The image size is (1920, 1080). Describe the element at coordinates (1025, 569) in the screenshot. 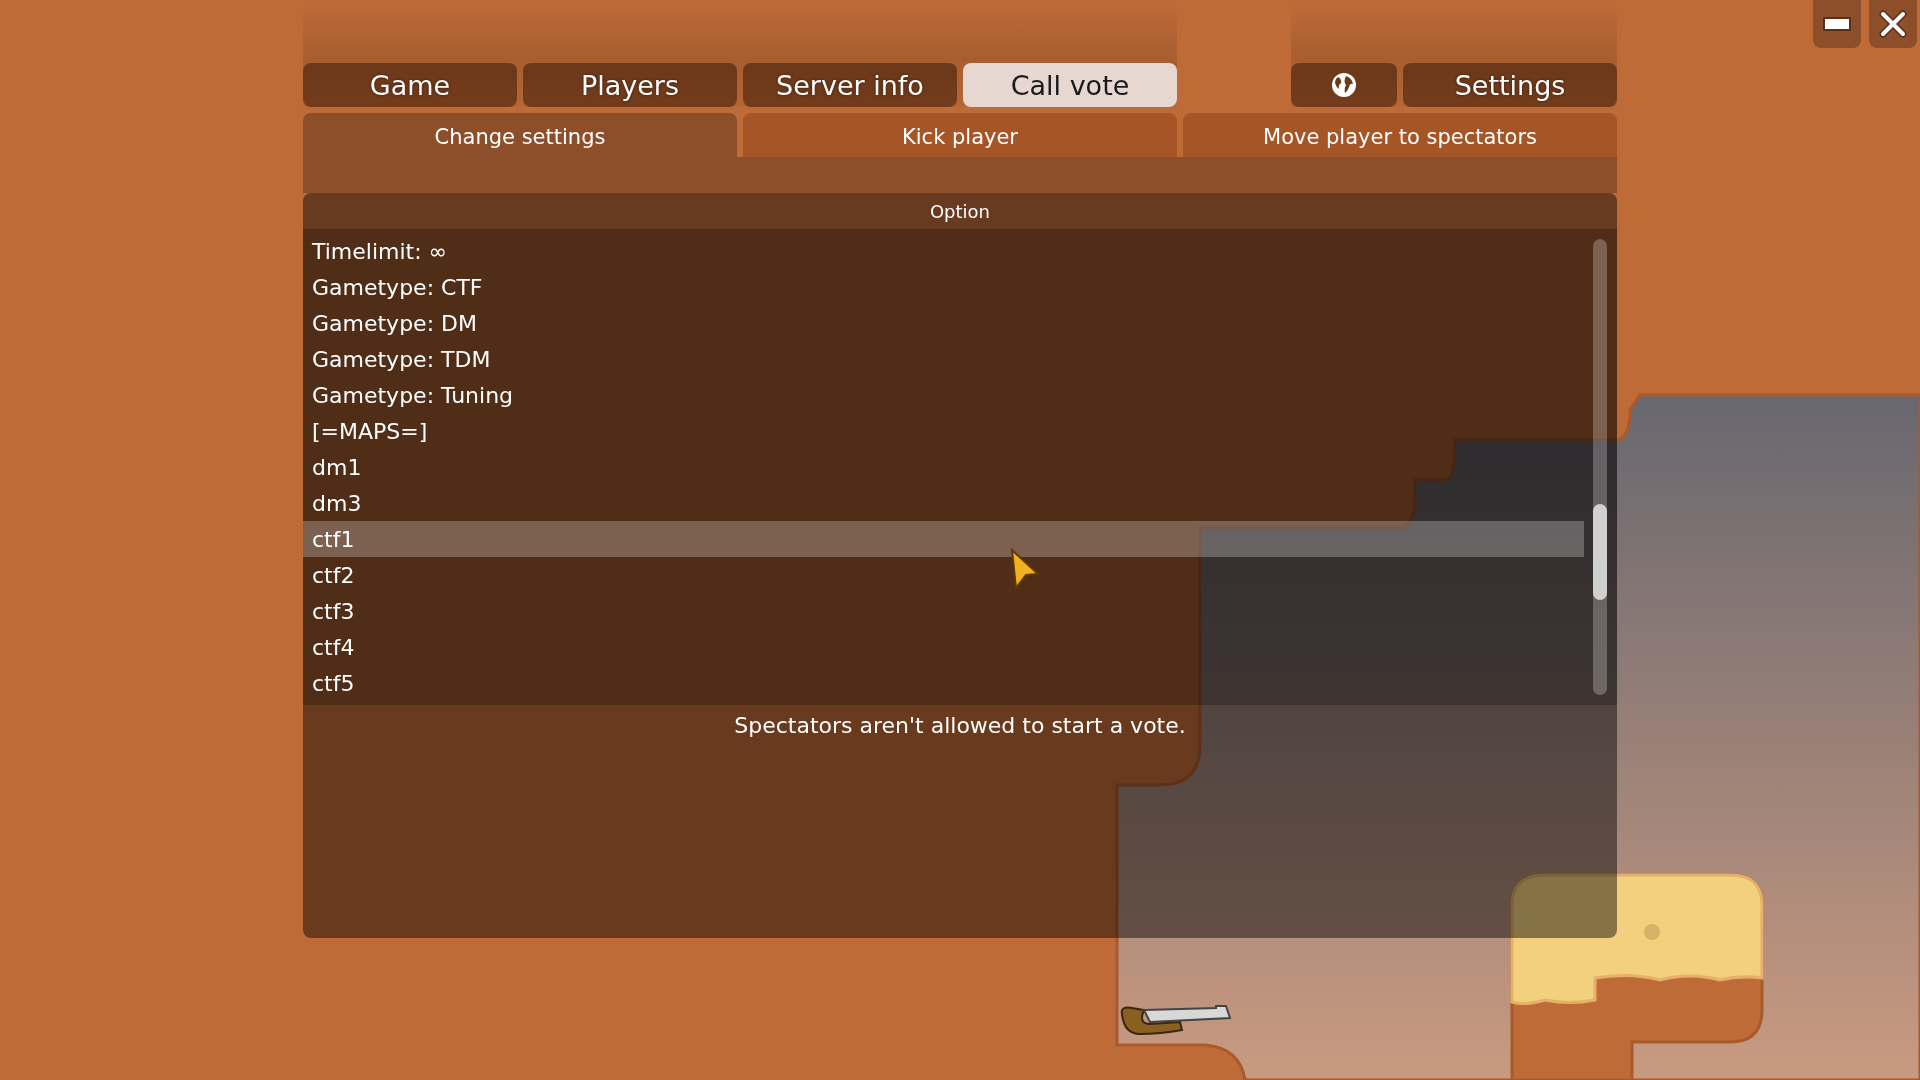

I see `cursor-icon` at that location.